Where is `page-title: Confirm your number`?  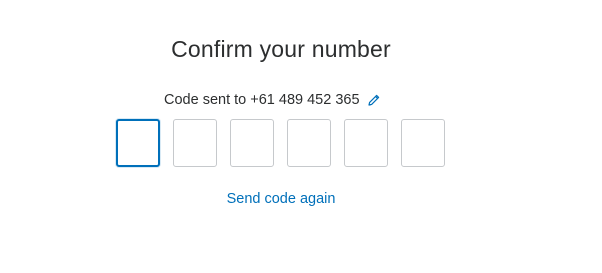
page-title: Confirm your number is located at coordinates (281, 49).